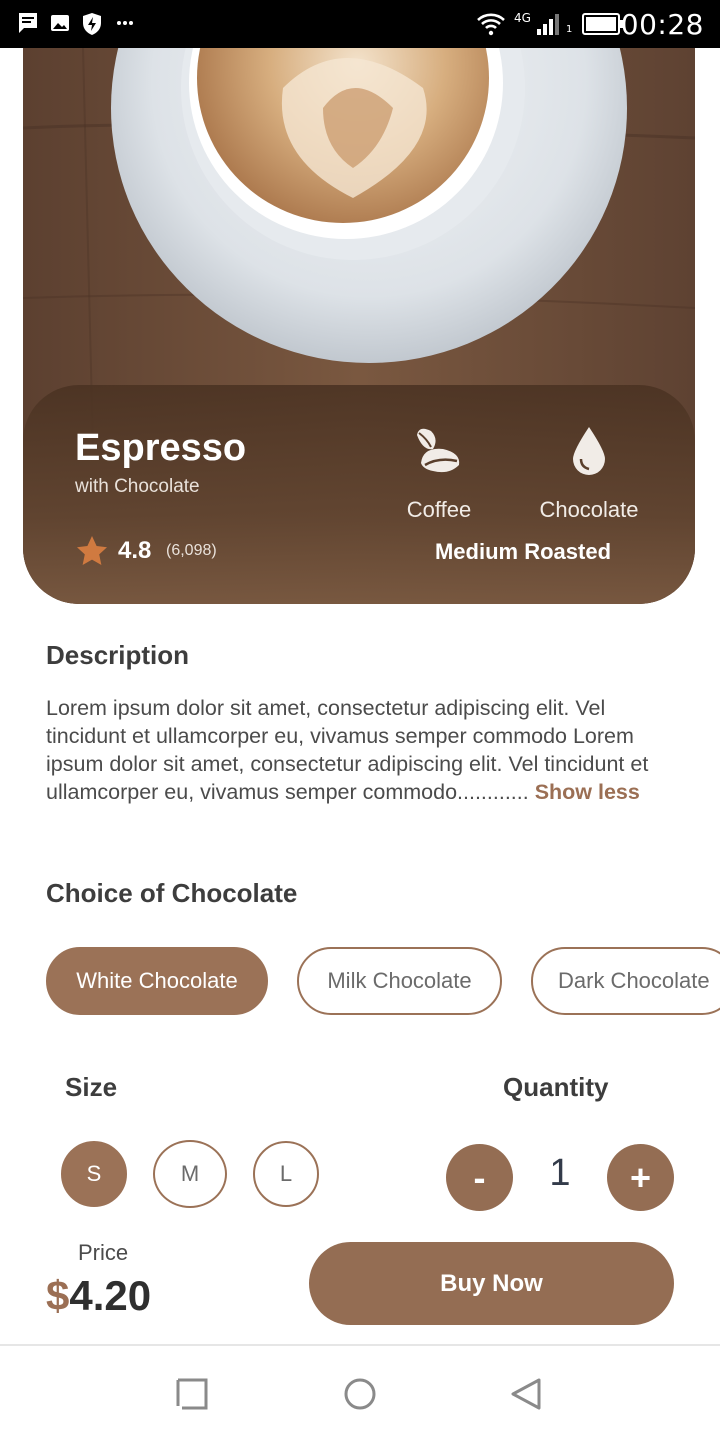 This screenshot has width=720, height=1440. What do you see at coordinates (399, 981) in the screenshot?
I see `chip-milk-chocolate: Milk Chocolate` at bounding box center [399, 981].